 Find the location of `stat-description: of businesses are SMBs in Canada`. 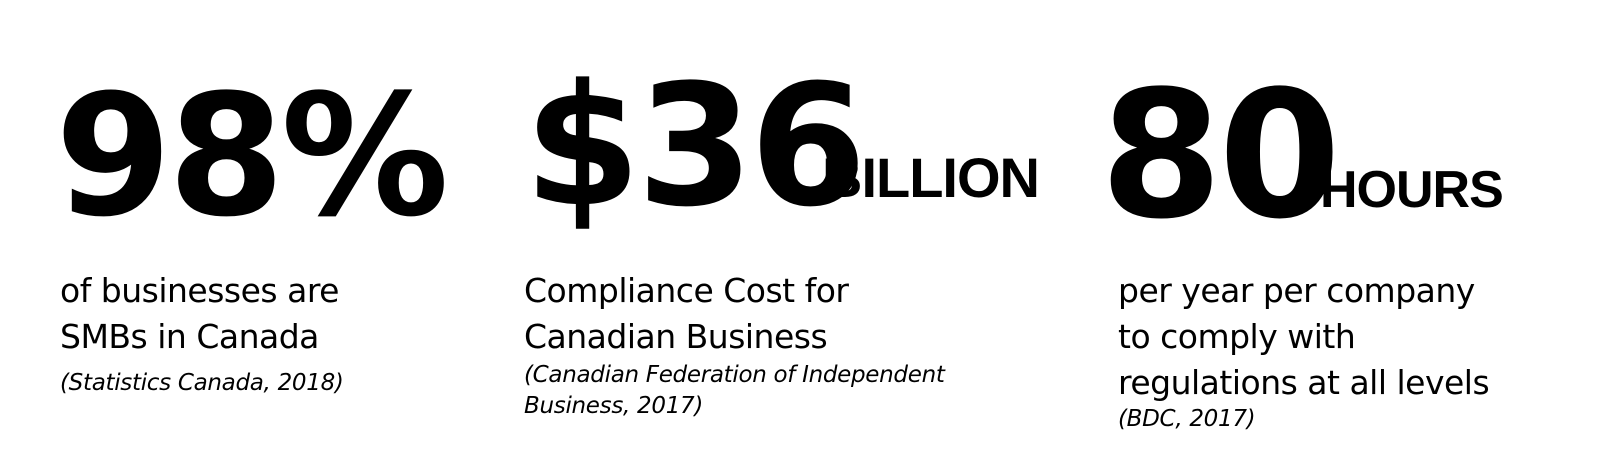

stat-description: of businesses are SMBs in Canada is located at coordinates (199, 314).